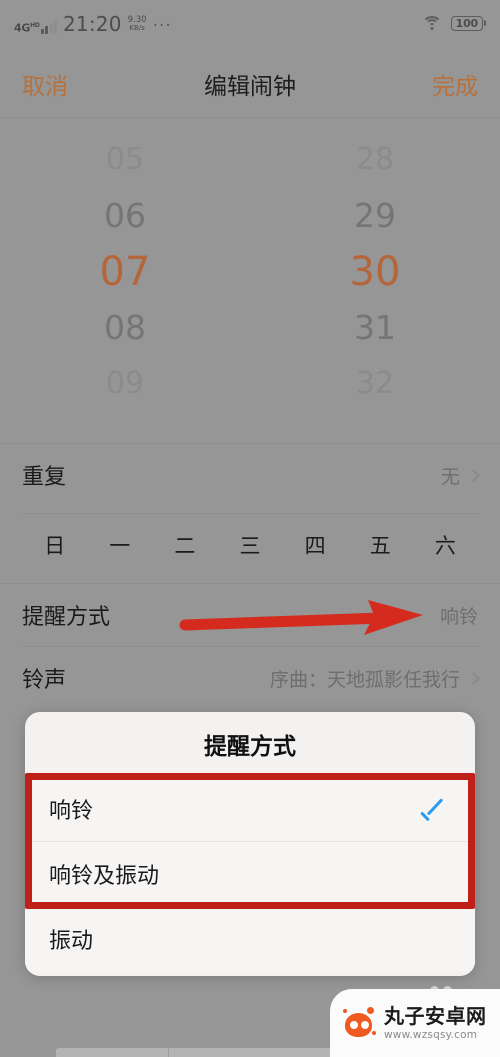 The image size is (500, 1057). I want to click on watermark-logo-icon, so click(360, 1023).